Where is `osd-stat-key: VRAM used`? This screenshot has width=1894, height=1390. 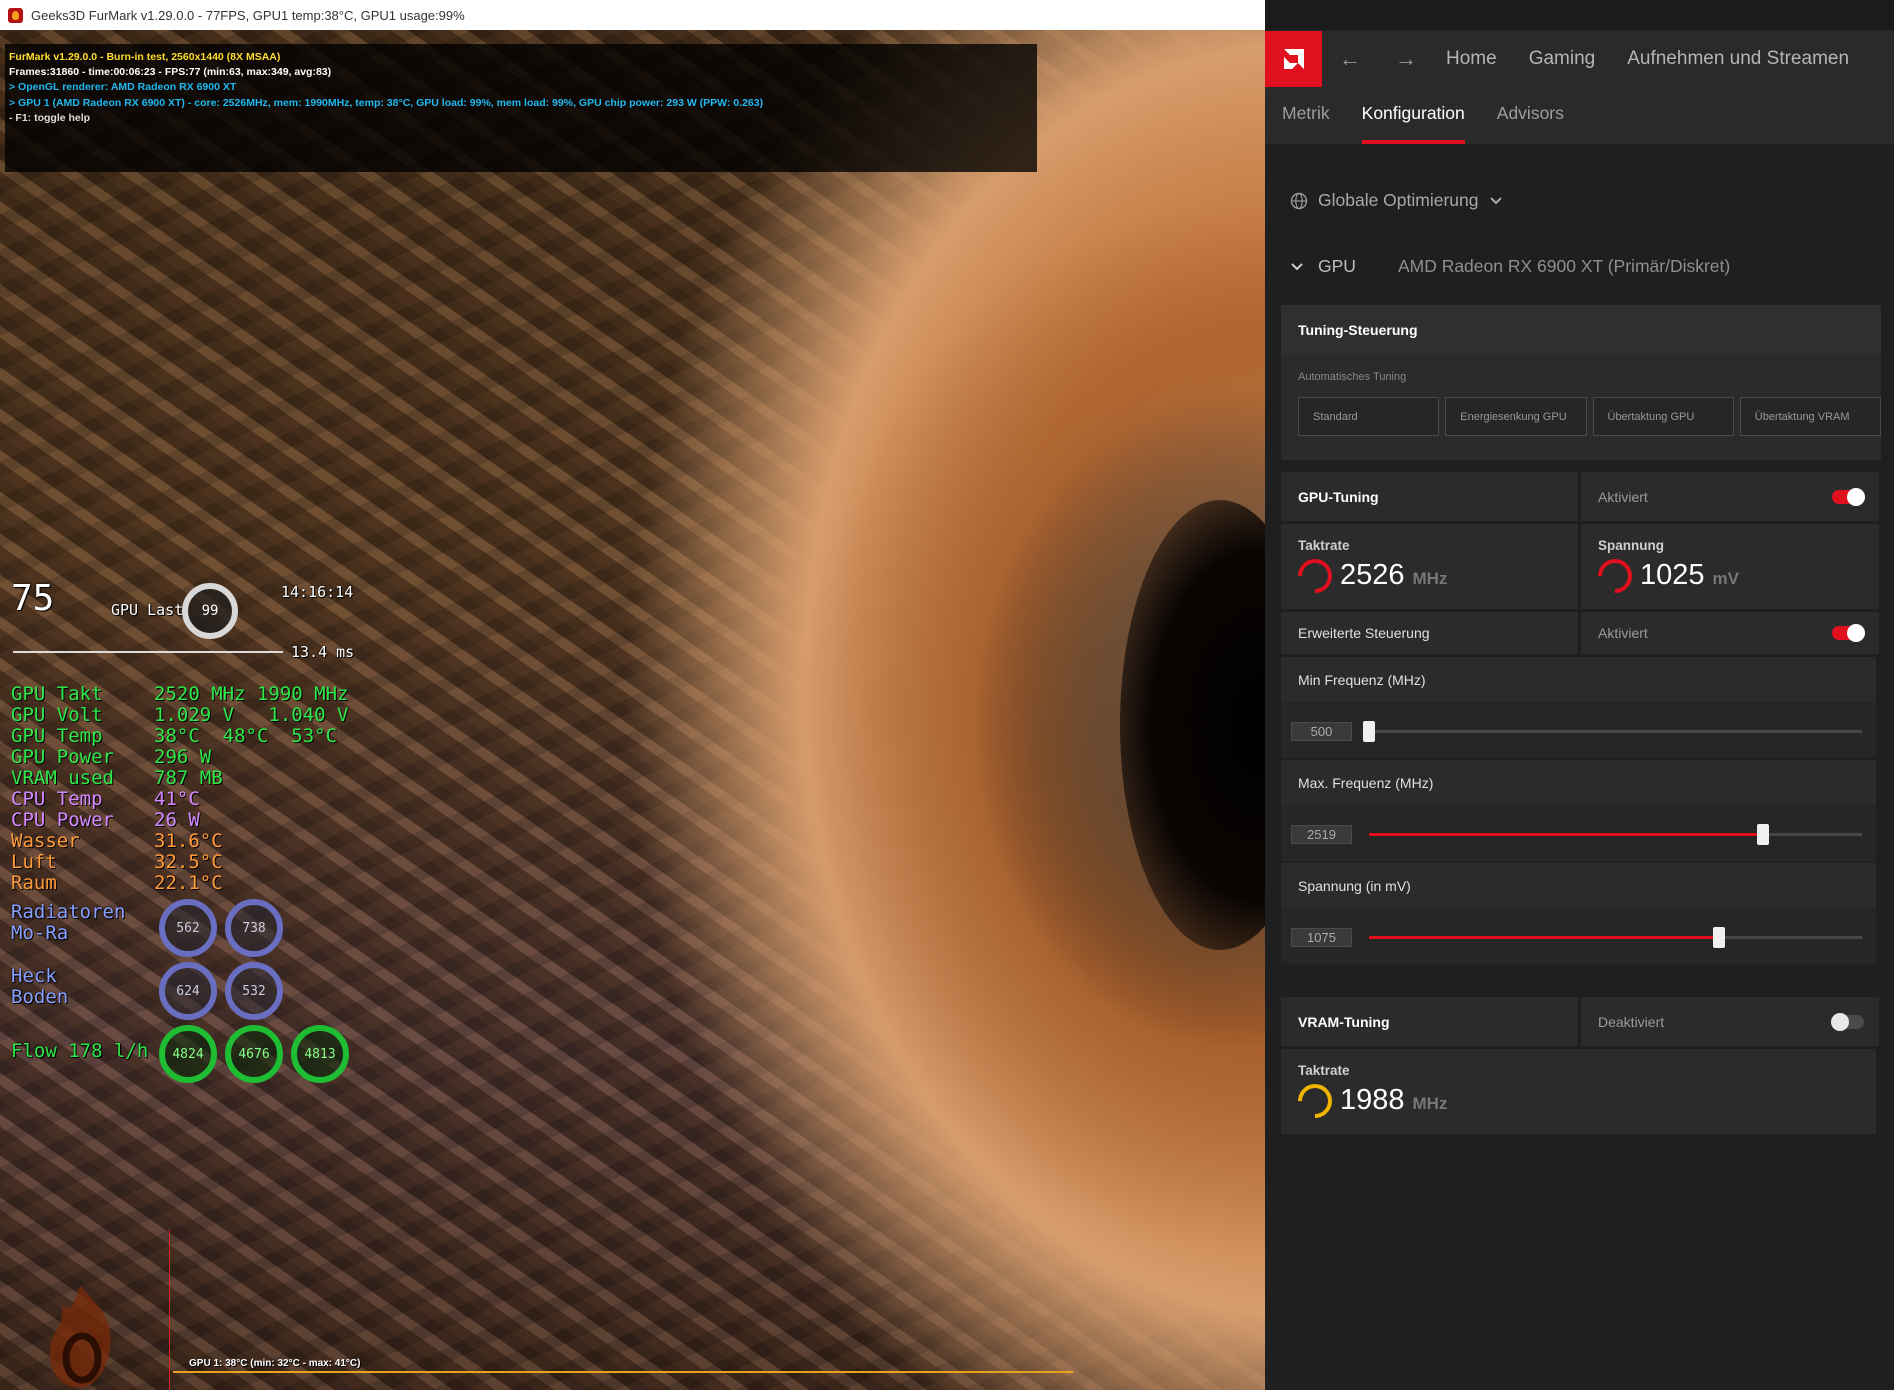
osd-stat-key: VRAM used is located at coordinates (62, 778).